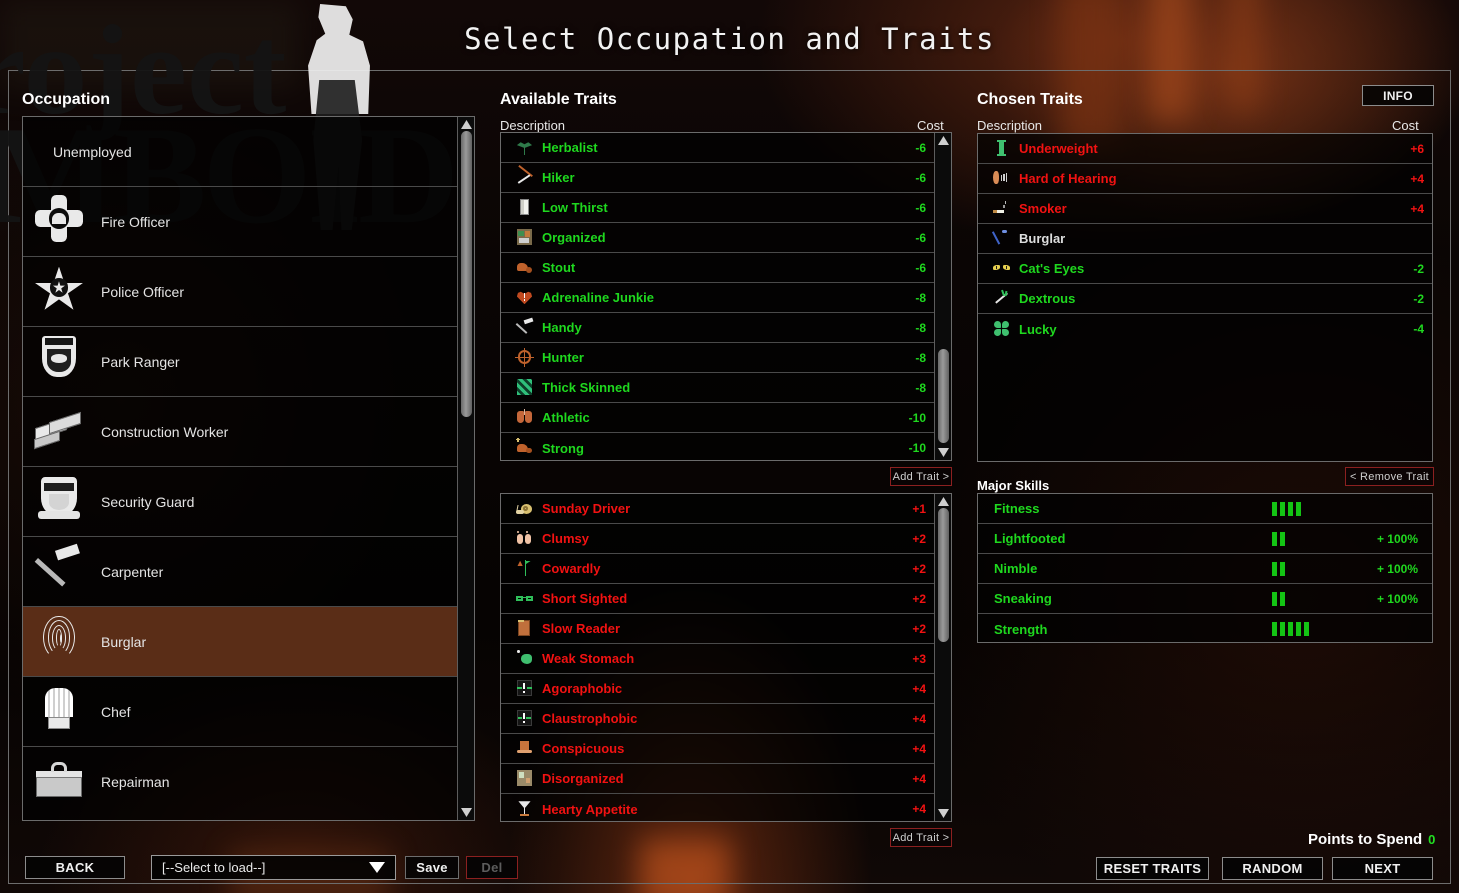  What do you see at coordinates (62, 292) in the screenshot?
I see `sheriff-star-icon` at bounding box center [62, 292].